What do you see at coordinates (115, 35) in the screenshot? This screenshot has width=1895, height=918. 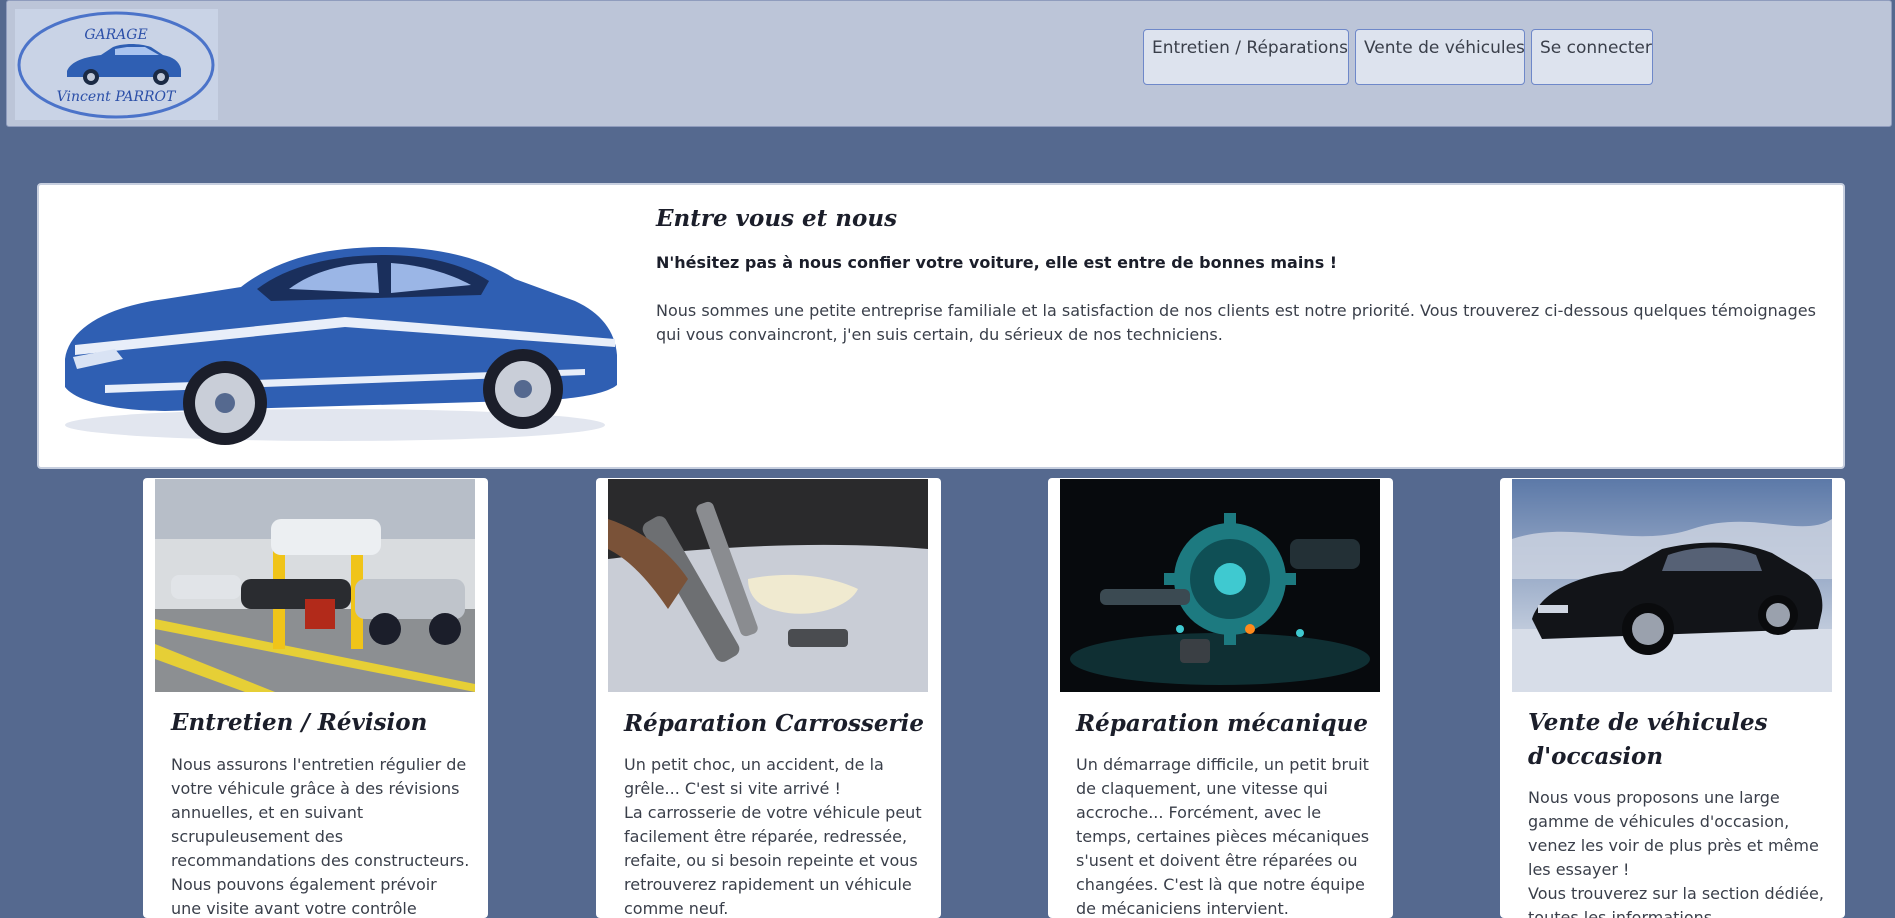 I see `logo-line1: GARAGE` at bounding box center [115, 35].